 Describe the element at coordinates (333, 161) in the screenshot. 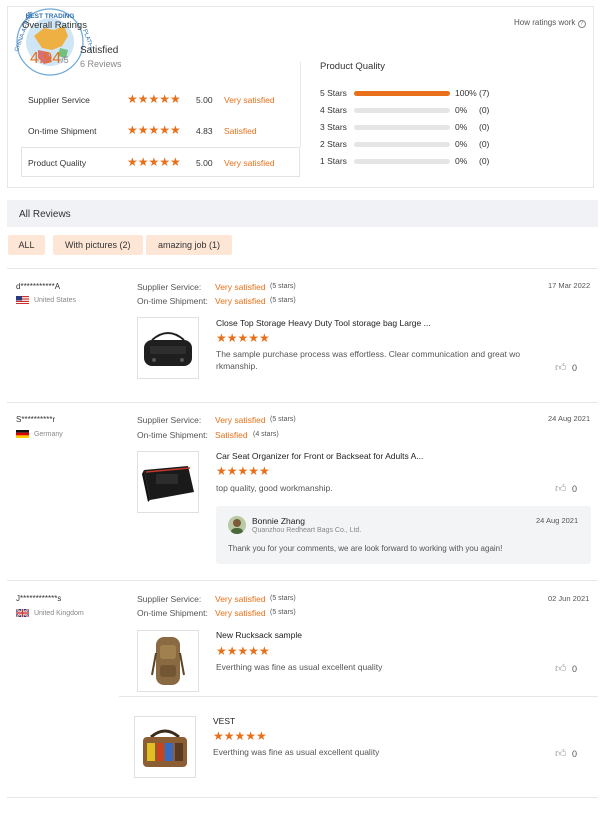

I see `star-level-label: 1 Stars` at that location.